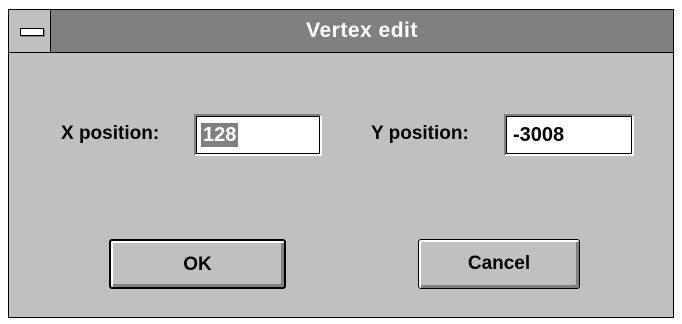 Image resolution: width=682 pixels, height=324 pixels. Describe the element at coordinates (499, 264) in the screenshot. I see `cancel-button: Cancel` at that location.